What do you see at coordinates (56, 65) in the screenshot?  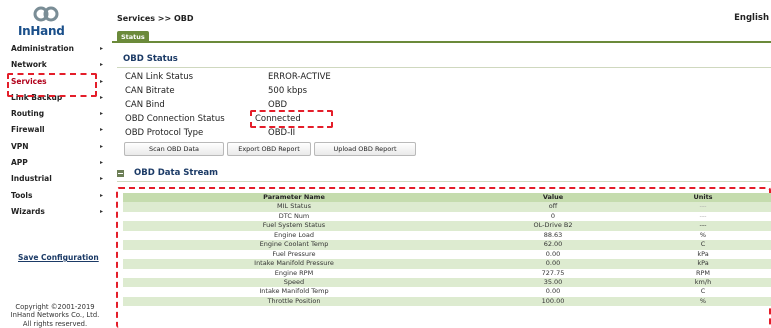 I see `sidebar-item-network: Network ▸` at bounding box center [56, 65].